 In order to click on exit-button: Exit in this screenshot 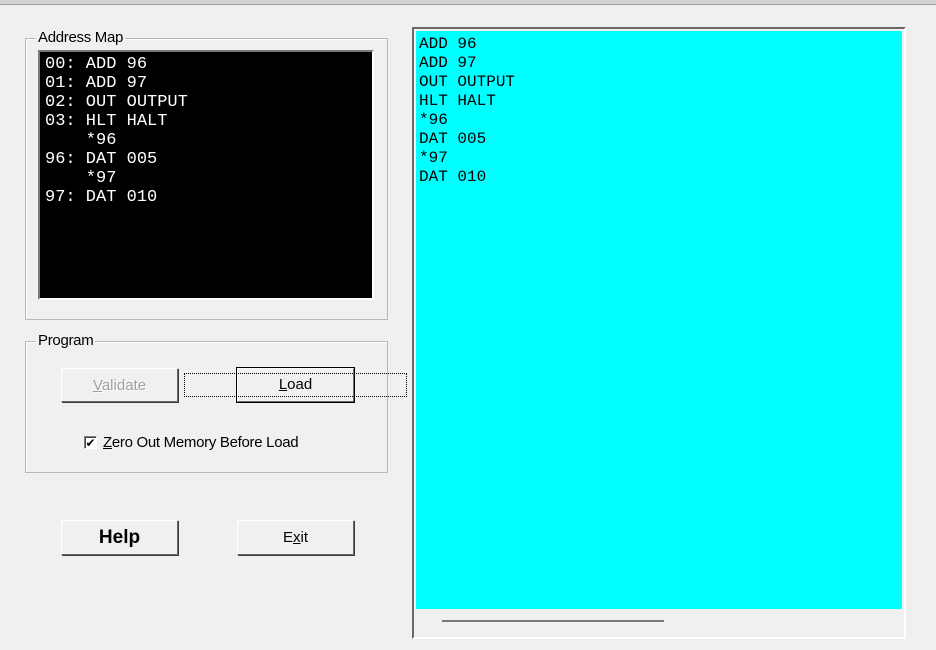, I will do `click(295, 537)`.